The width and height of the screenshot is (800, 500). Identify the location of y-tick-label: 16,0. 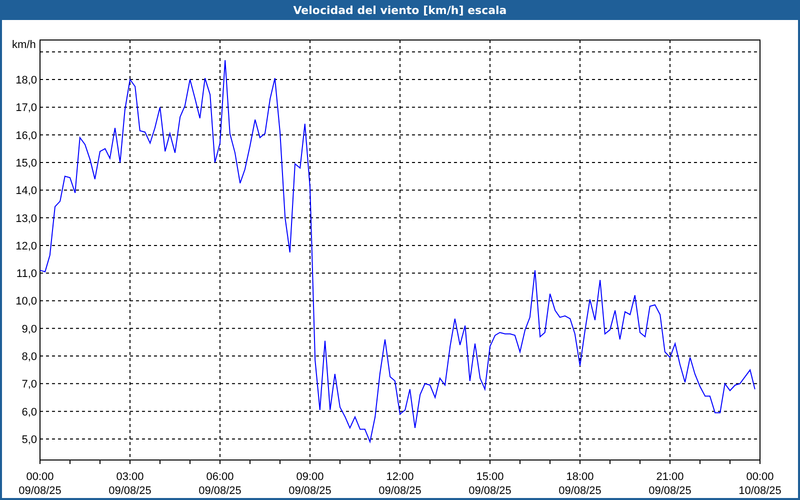
(26, 136).